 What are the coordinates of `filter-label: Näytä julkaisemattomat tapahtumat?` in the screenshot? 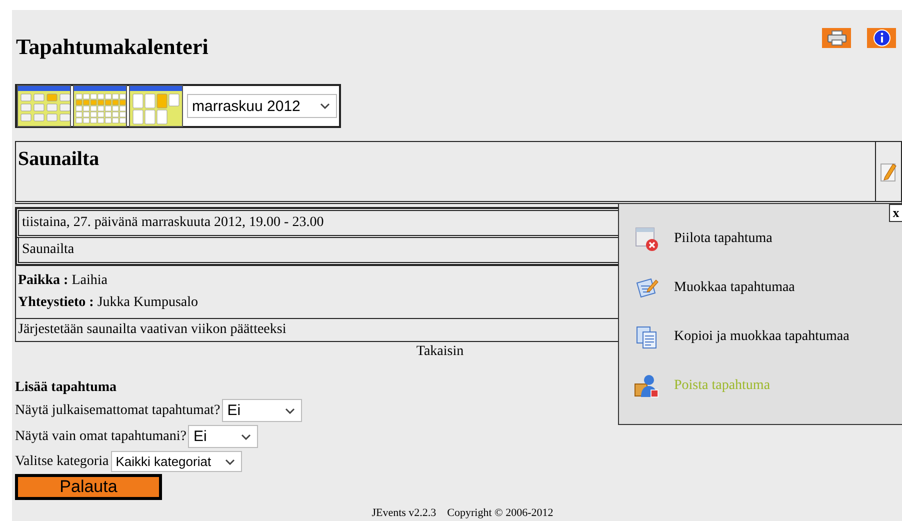 It's located at (117, 410).